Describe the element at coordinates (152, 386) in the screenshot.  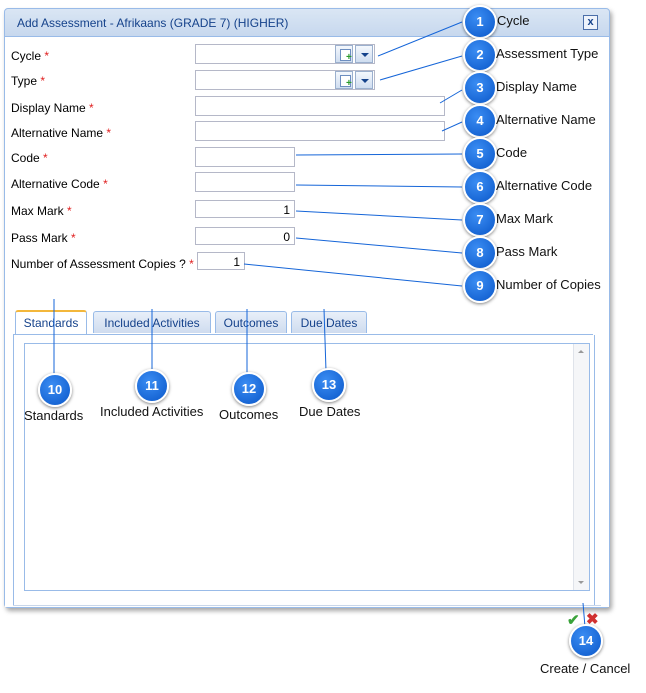
I see `callout-badge: 11` at that location.